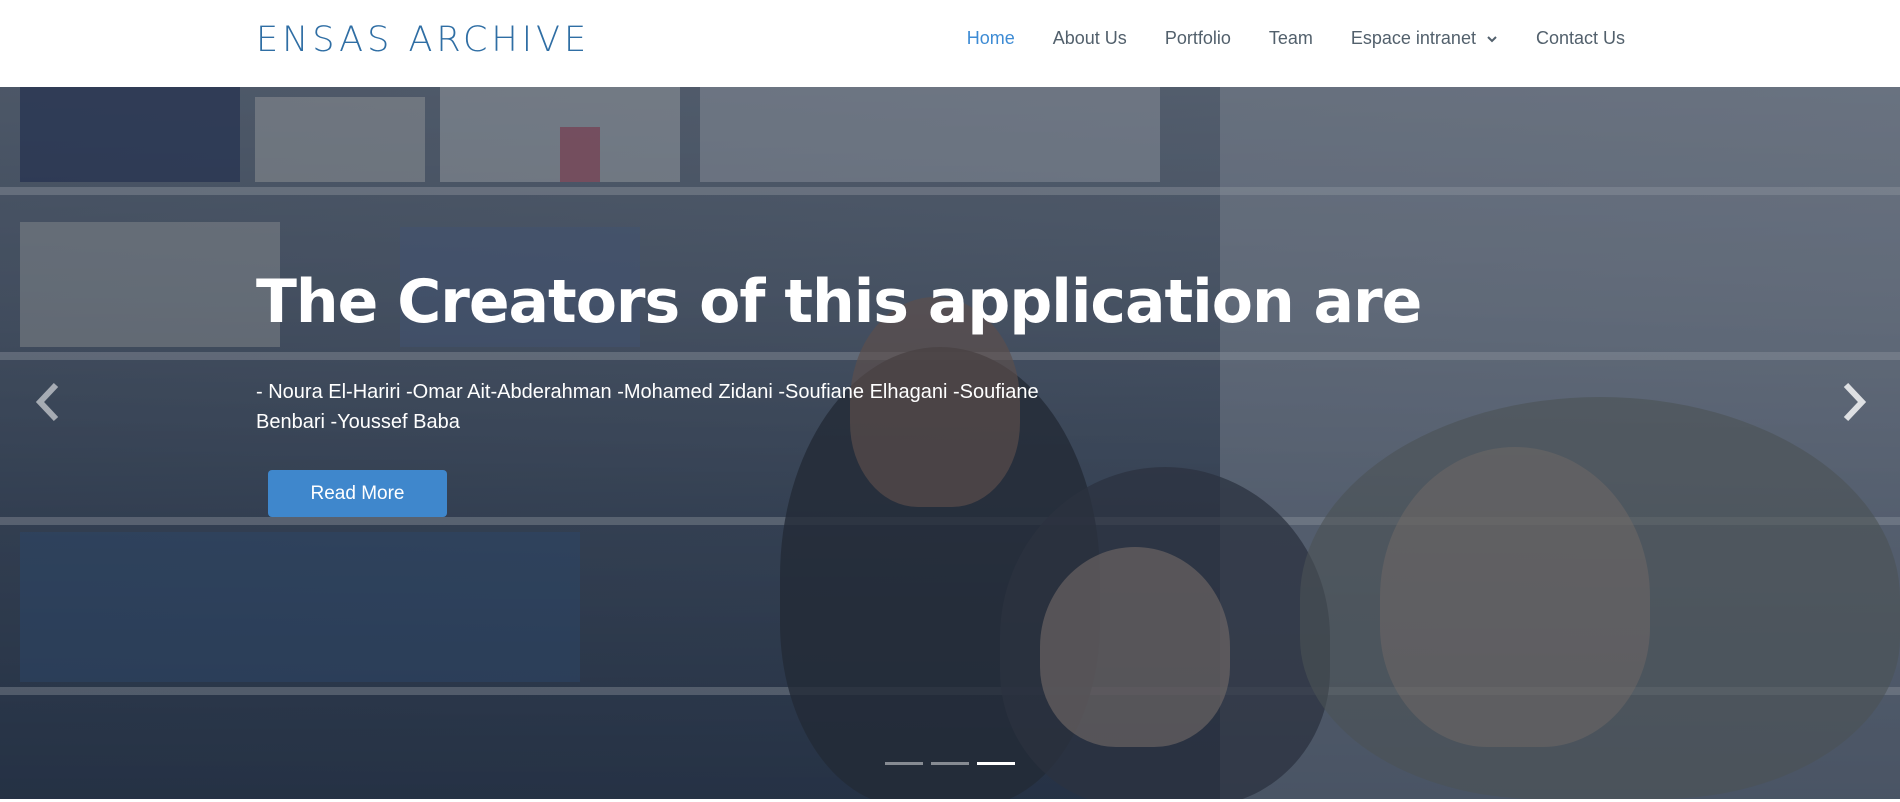 The width and height of the screenshot is (1900, 802). I want to click on read-more-button: Read More, so click(357, 493).